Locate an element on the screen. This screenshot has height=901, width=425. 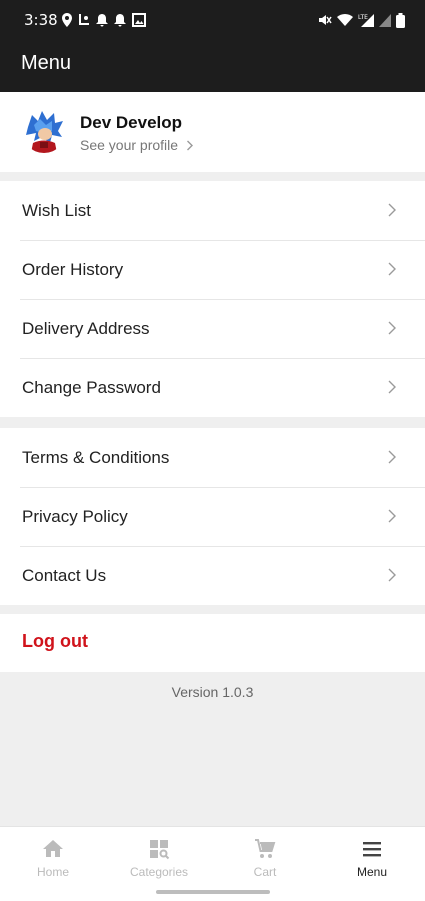
status-time: 3:38 is located at coordinates (41, 20).